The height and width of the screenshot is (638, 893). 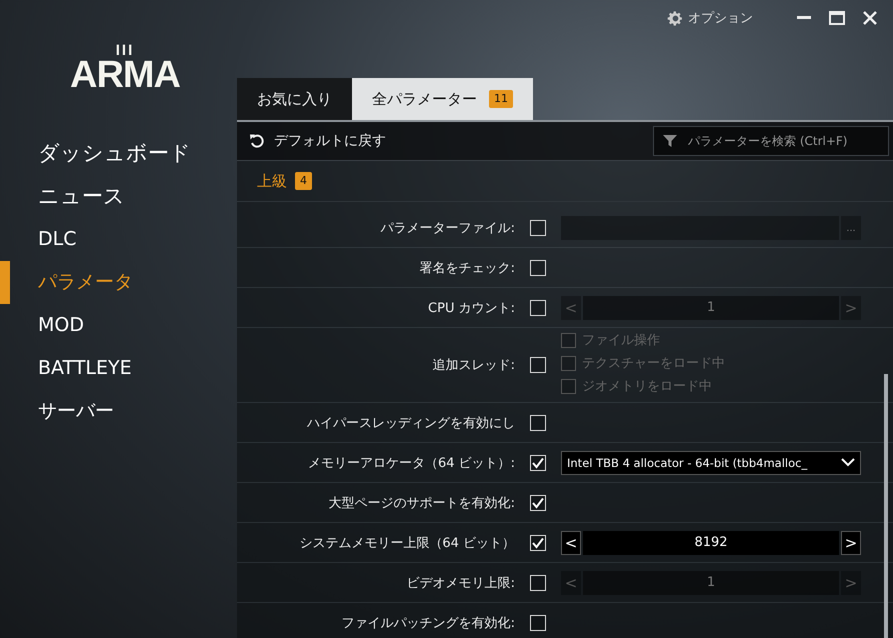 I want to click on tab: お気に入り, so click(x=294, y=99).